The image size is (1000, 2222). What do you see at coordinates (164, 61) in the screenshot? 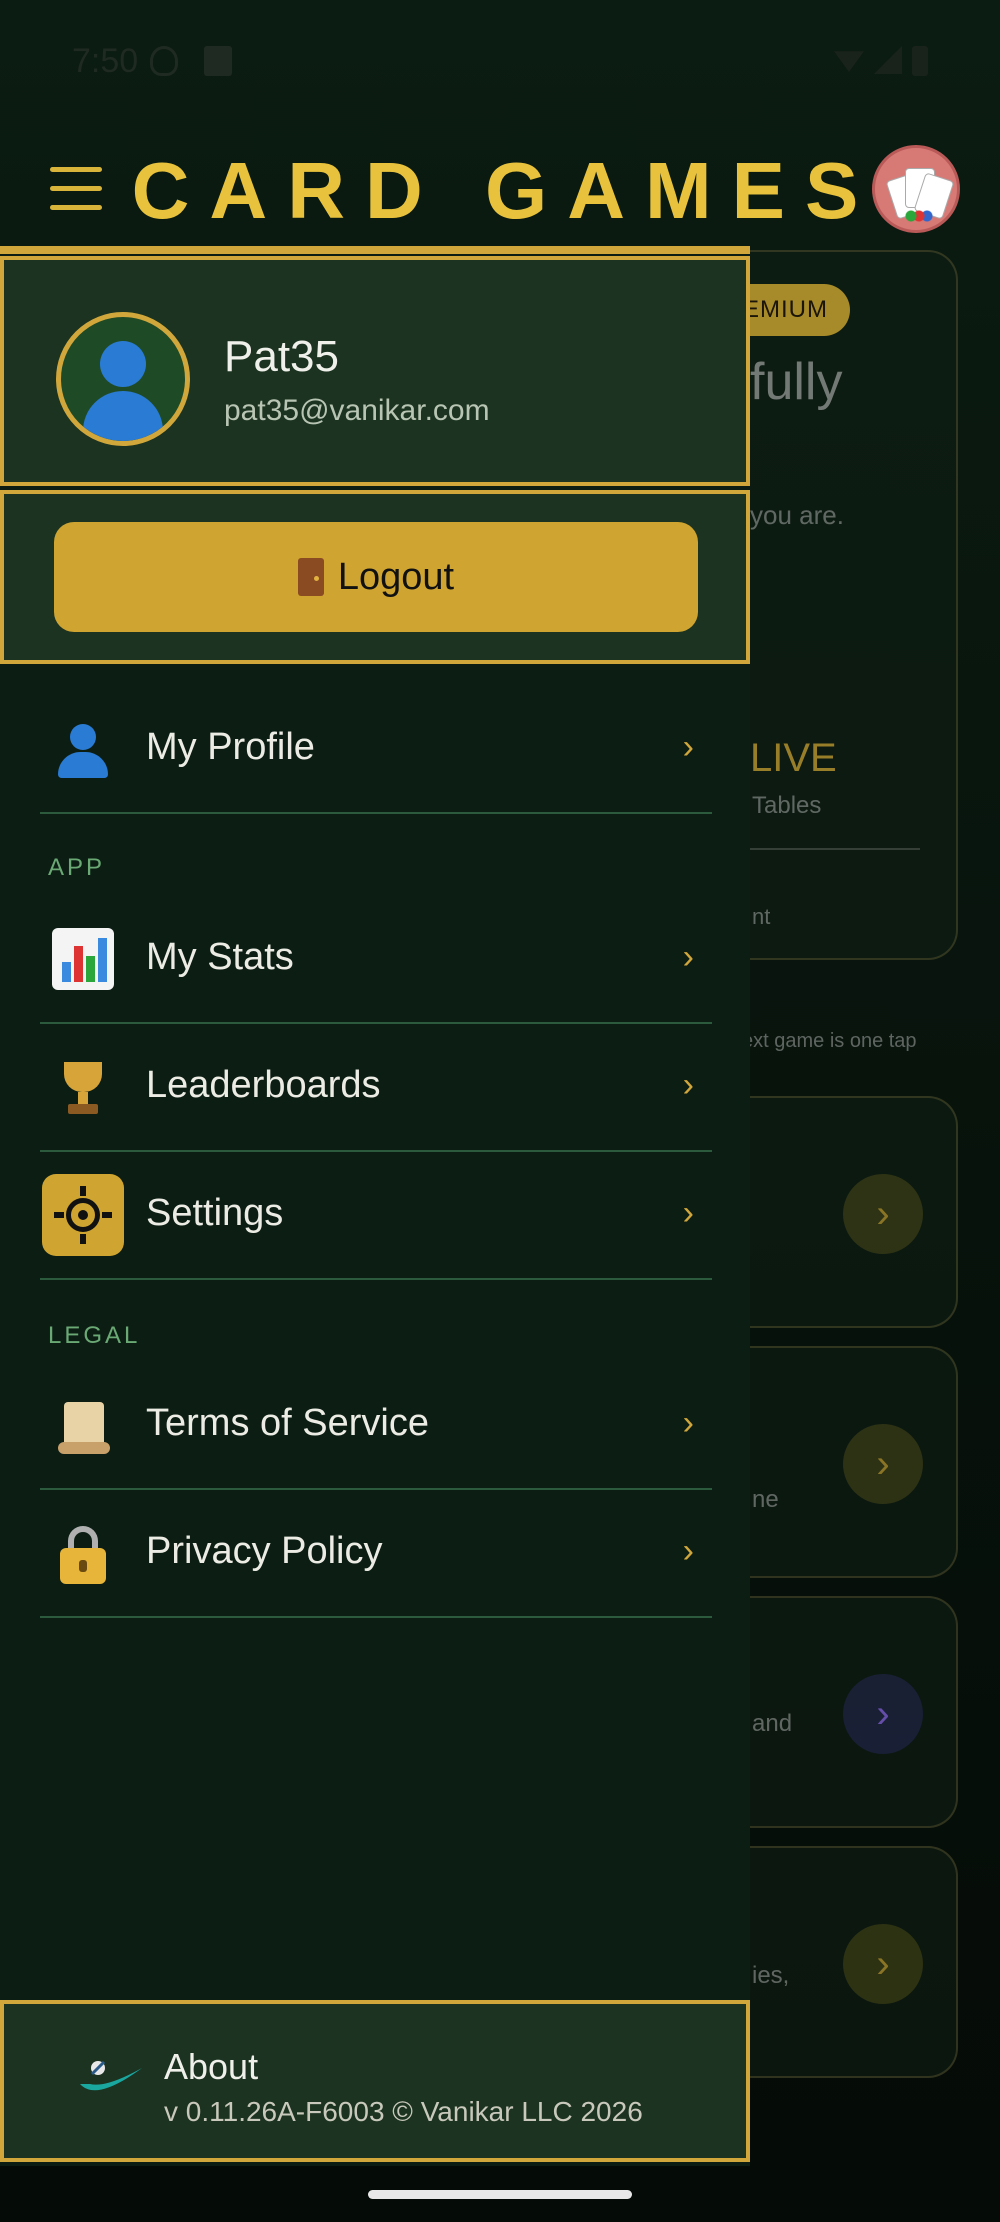
I see `shield-icon` at bounding box center [164, 61].